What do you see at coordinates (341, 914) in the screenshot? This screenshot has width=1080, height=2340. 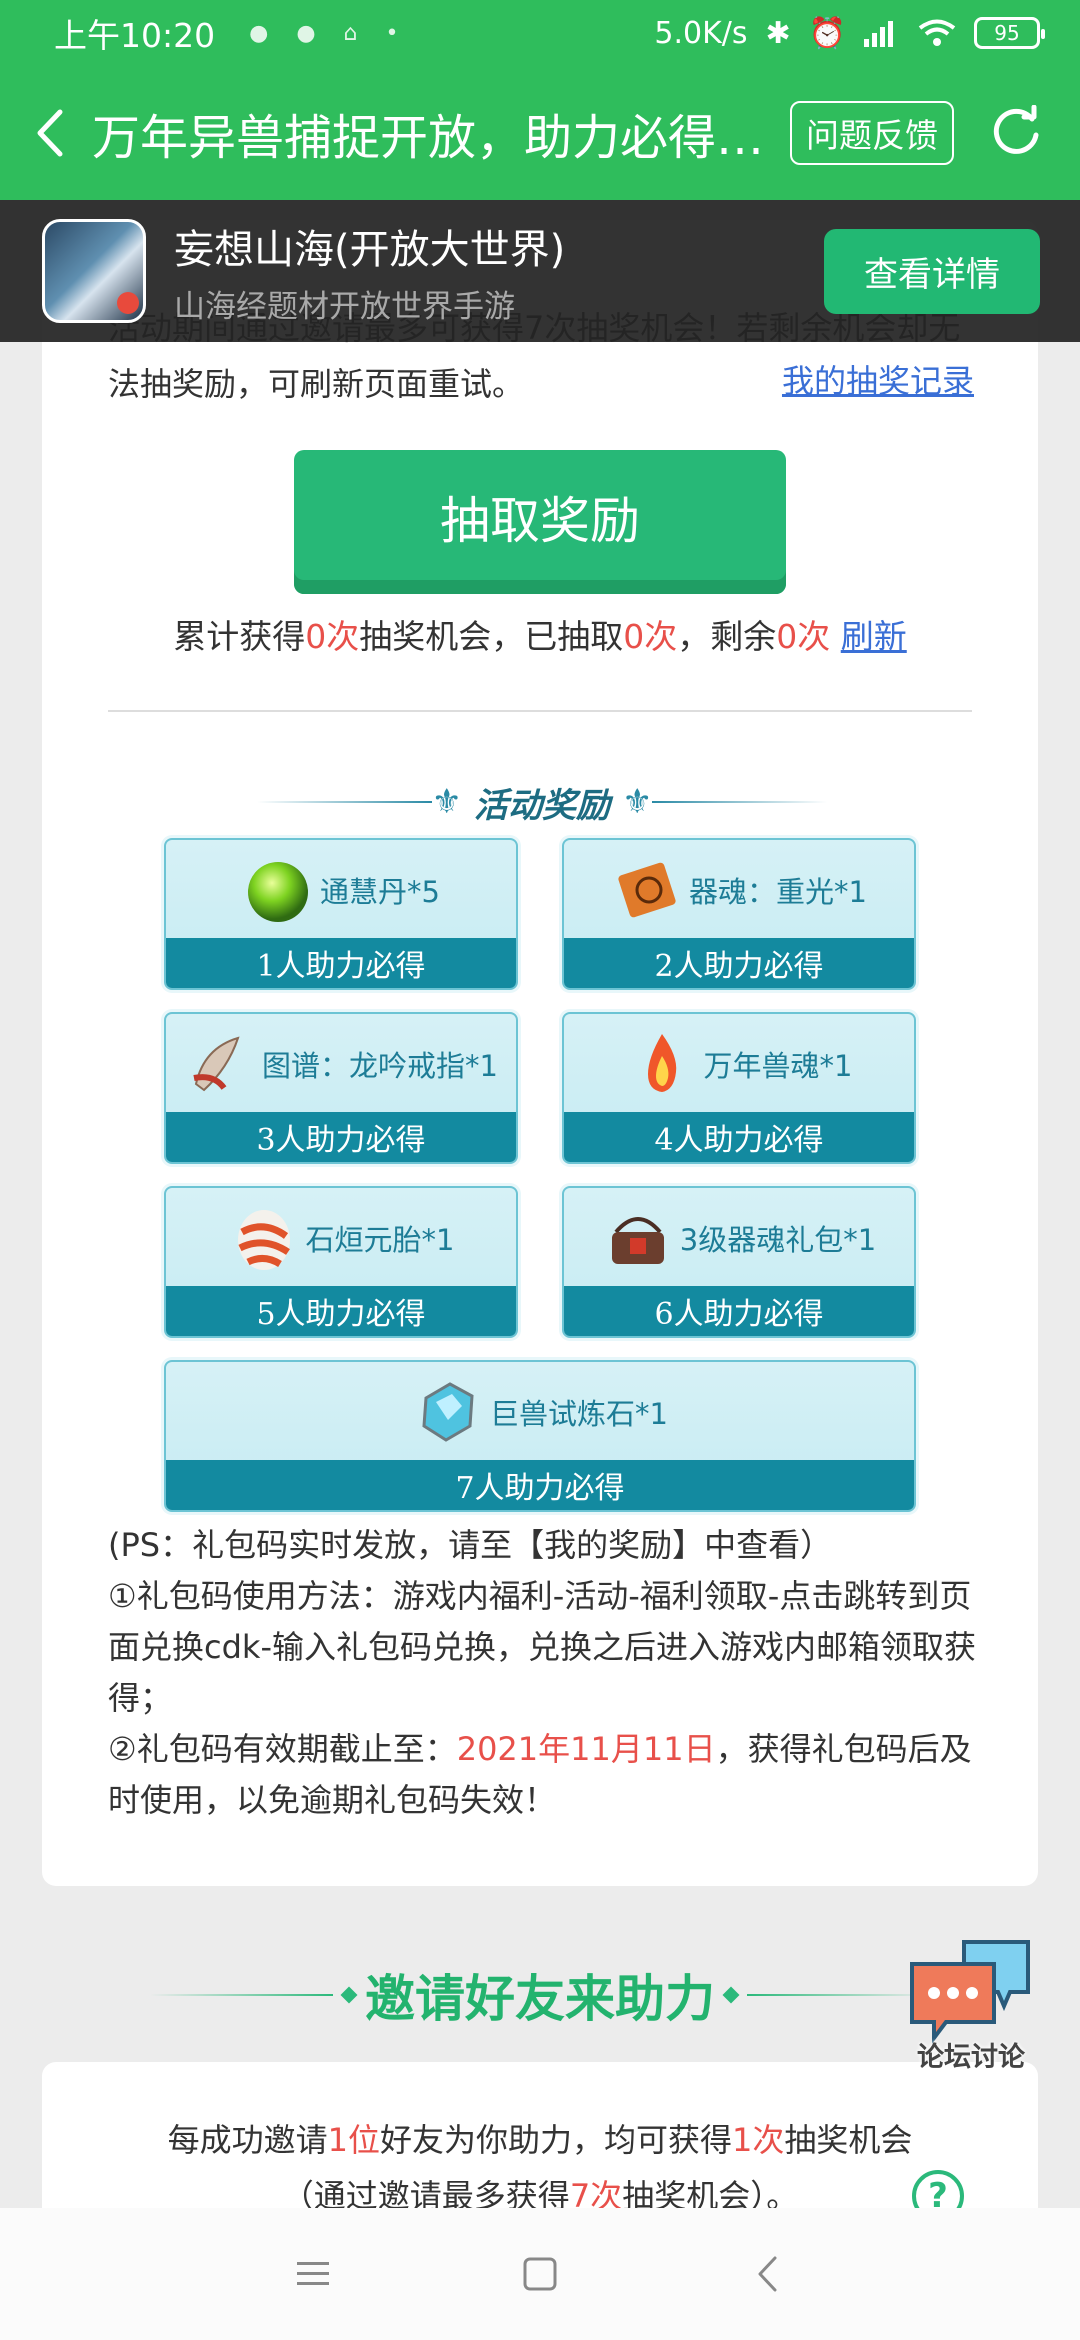 I see `reward-item: 通慧丹*5 1人助力必得` at bounding box center [341, 914].